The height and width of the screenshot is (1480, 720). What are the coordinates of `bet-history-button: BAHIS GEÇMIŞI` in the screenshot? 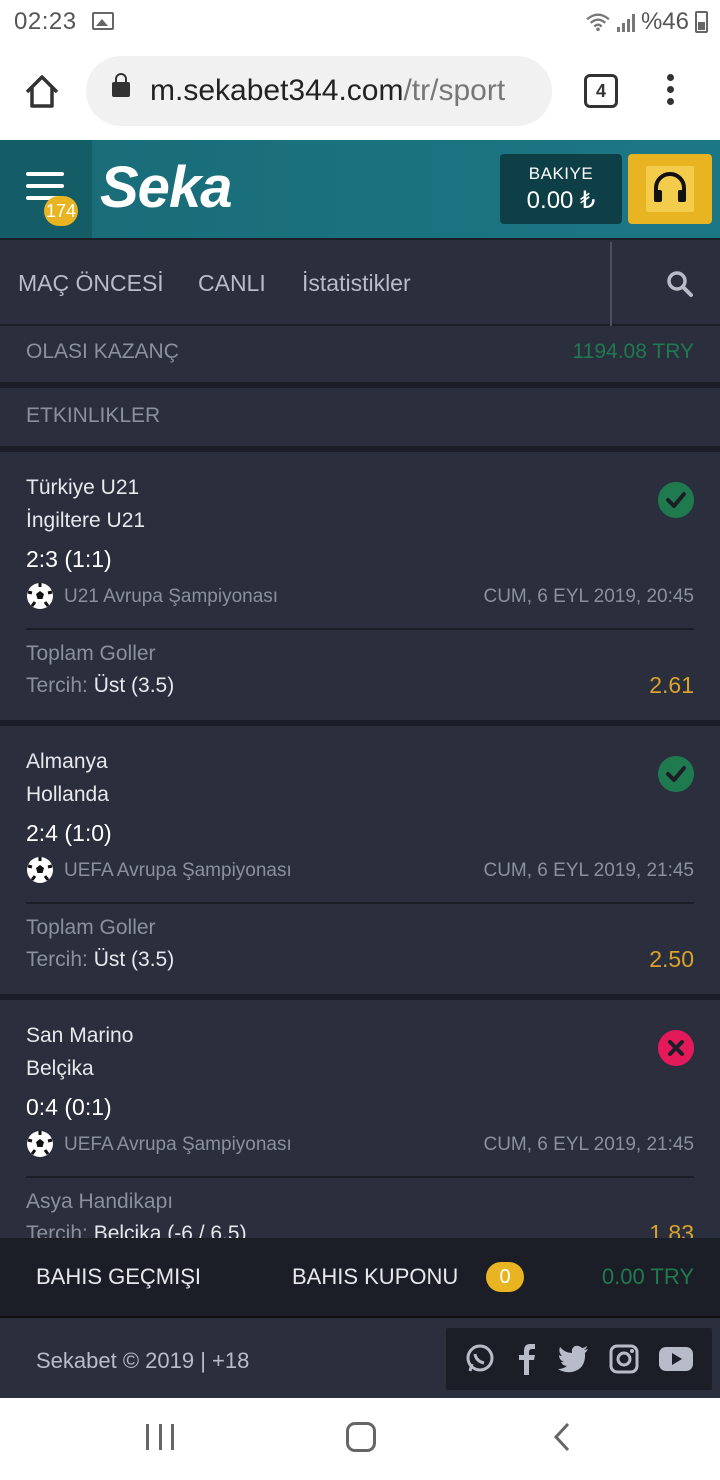 It's located at (118, 1277).